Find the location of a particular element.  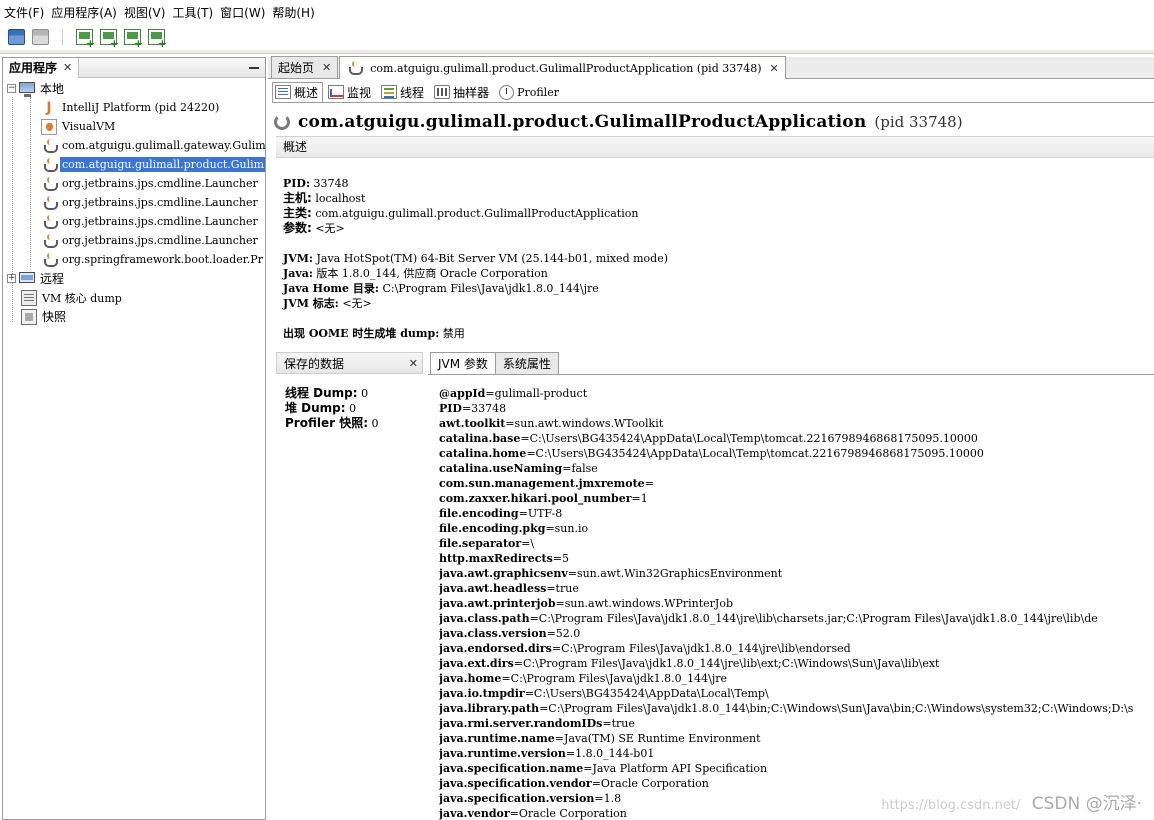

tree-node-remote: + 远程 is located at coordinates (36, 278).